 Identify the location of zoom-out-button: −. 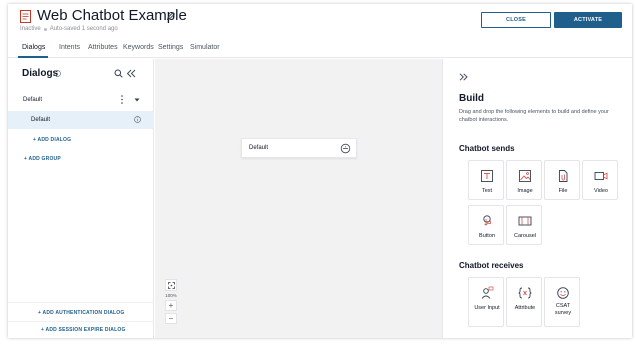
(171, 318).